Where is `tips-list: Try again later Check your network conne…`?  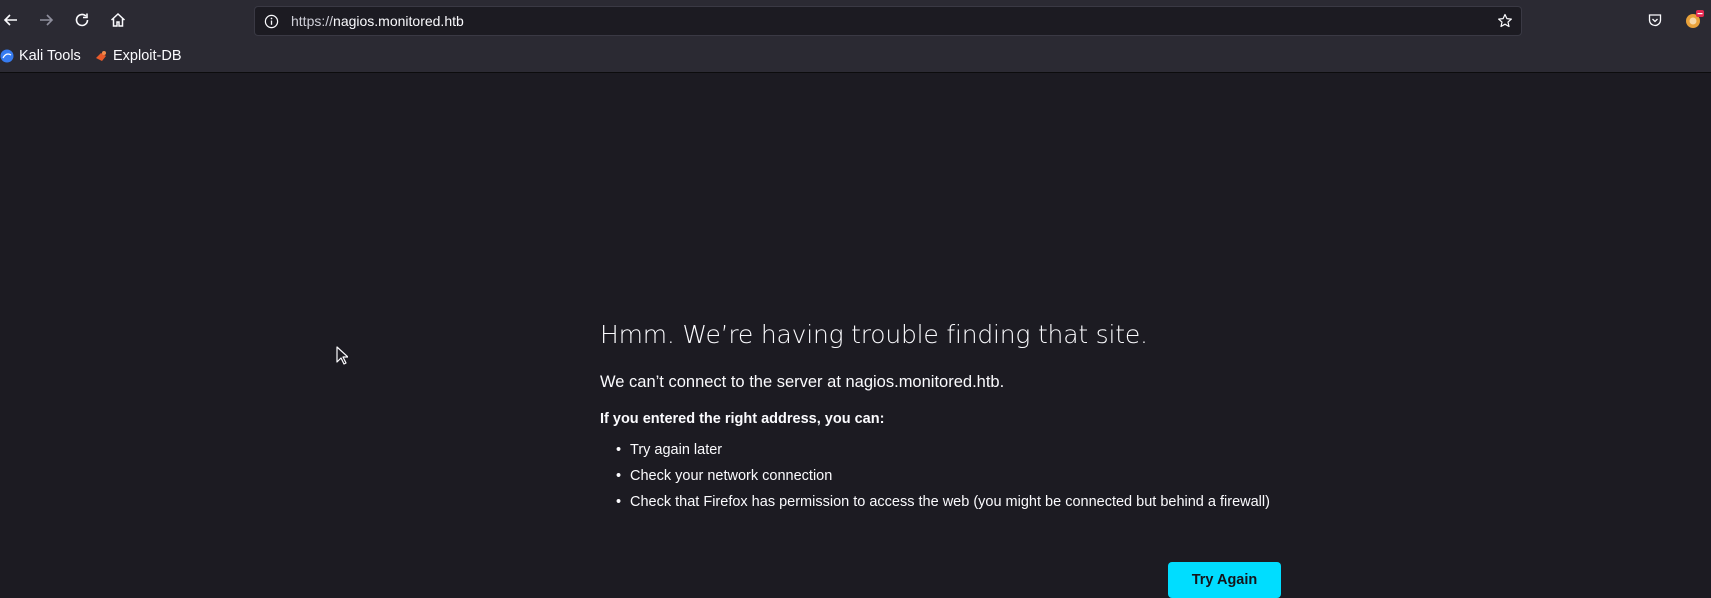 tips-list: Try again later Check your network conne… is located at coordinates (988, 479).